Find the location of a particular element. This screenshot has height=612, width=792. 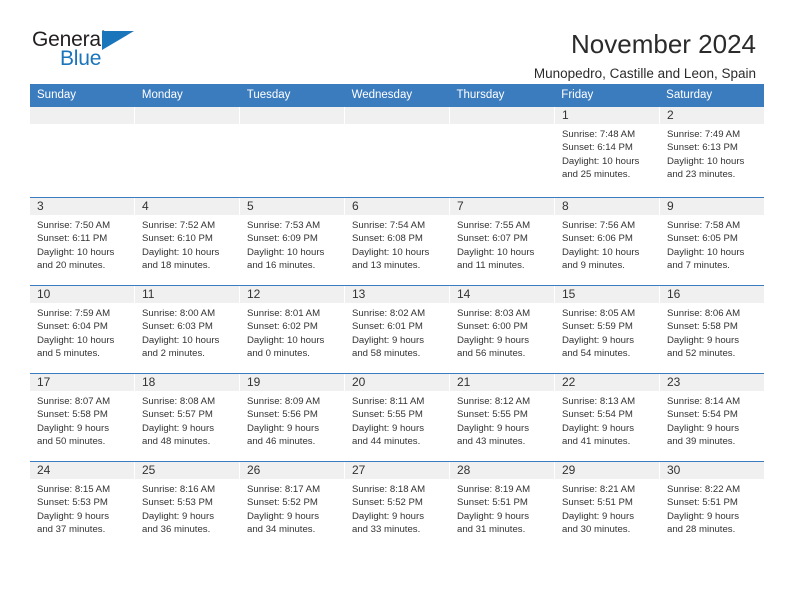

day-number: 2 is located at coordinates (670, 115).